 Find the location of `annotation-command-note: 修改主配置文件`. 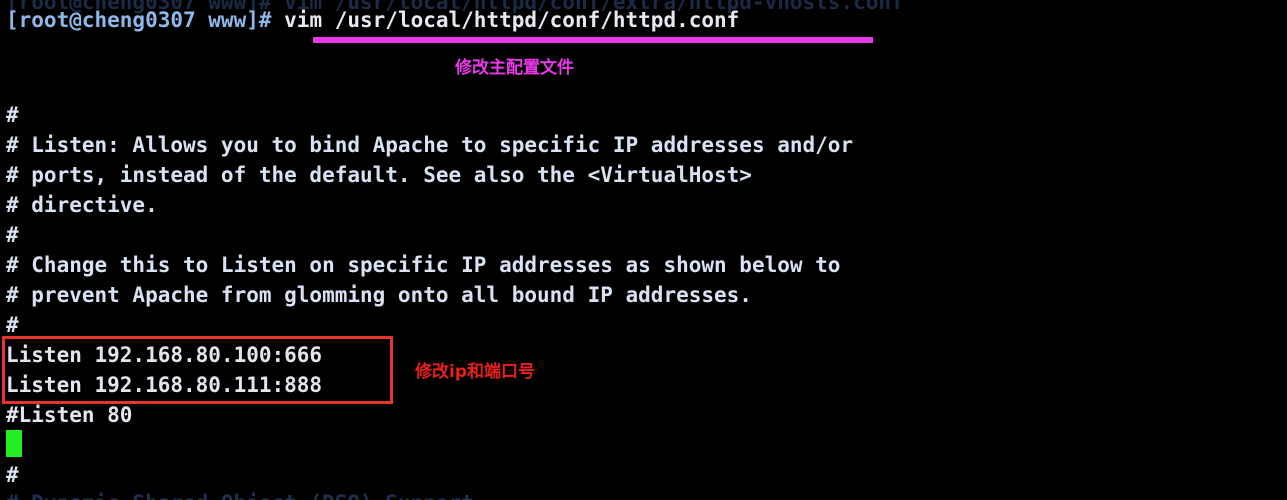

annotation-command-note: 修改主配置文件 is located at coordinates (514, 68).